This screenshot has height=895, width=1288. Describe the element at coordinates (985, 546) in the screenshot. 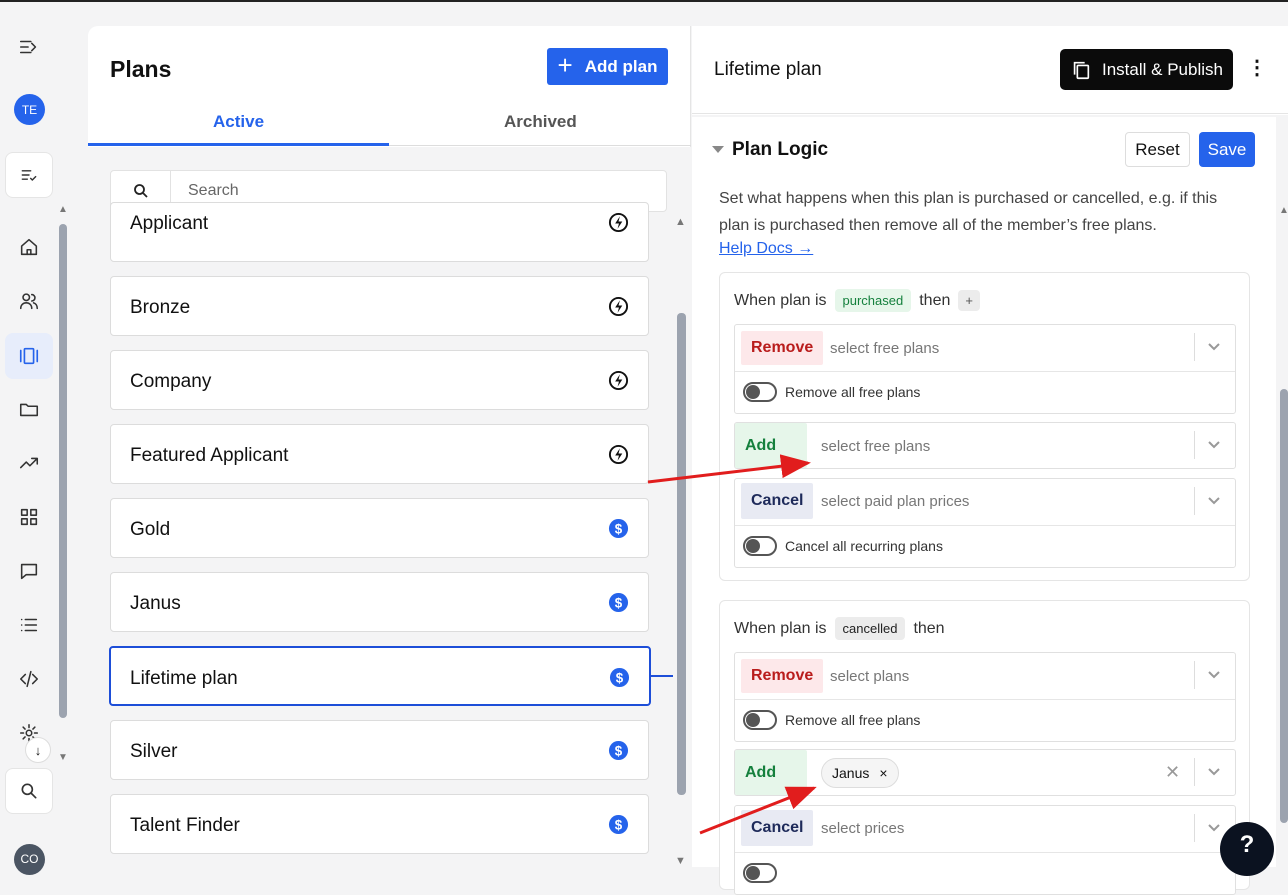

I see `cancel-all-toggle-row: Cancel all recurring plans` at that location.